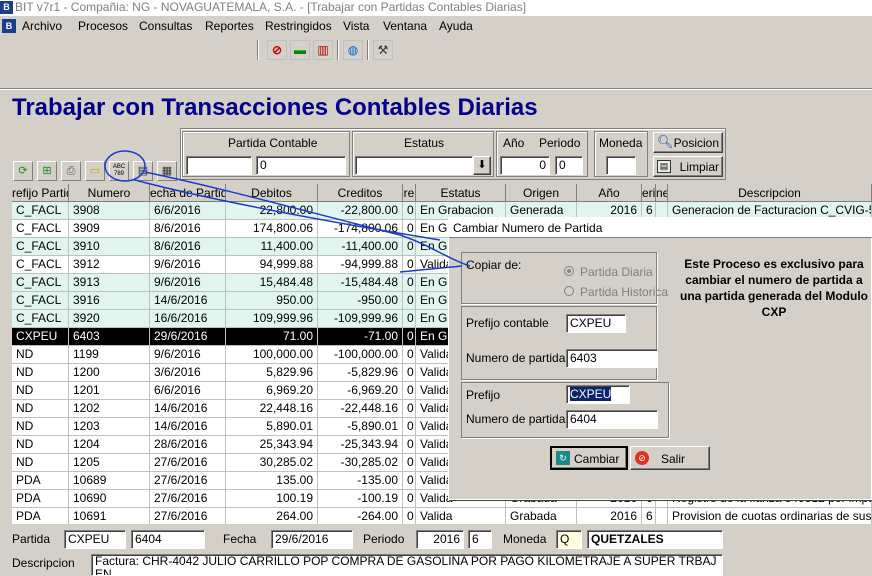 Image resolution: width=872 pixels, height=576 pixels. Describe the element at coordinates (165, 26) in the screenshot. I see `menu-consultas: Consultas` at that location.